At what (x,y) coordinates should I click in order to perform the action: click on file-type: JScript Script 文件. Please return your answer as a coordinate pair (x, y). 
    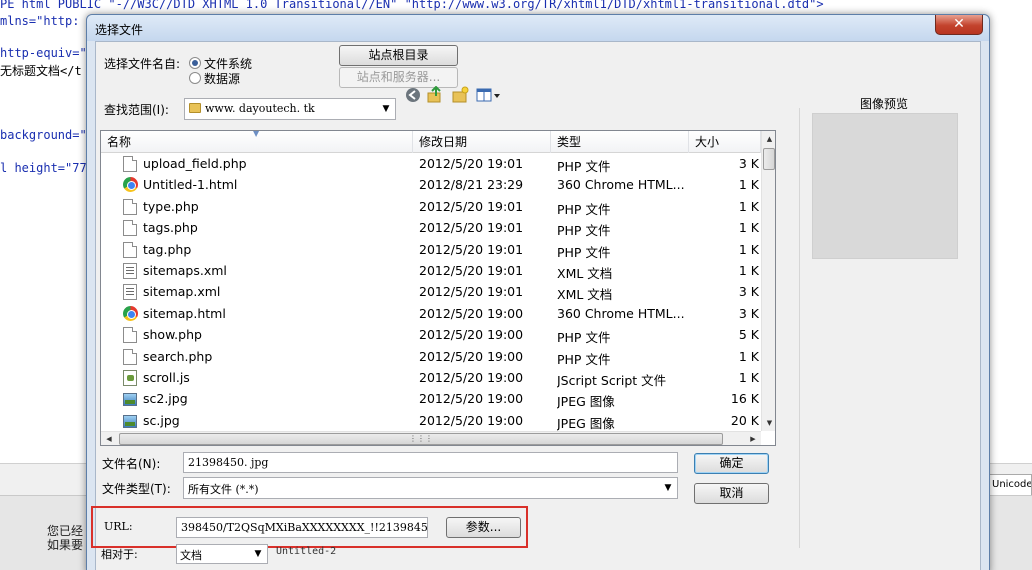
    Looking at the image, I should click on (612, 380).